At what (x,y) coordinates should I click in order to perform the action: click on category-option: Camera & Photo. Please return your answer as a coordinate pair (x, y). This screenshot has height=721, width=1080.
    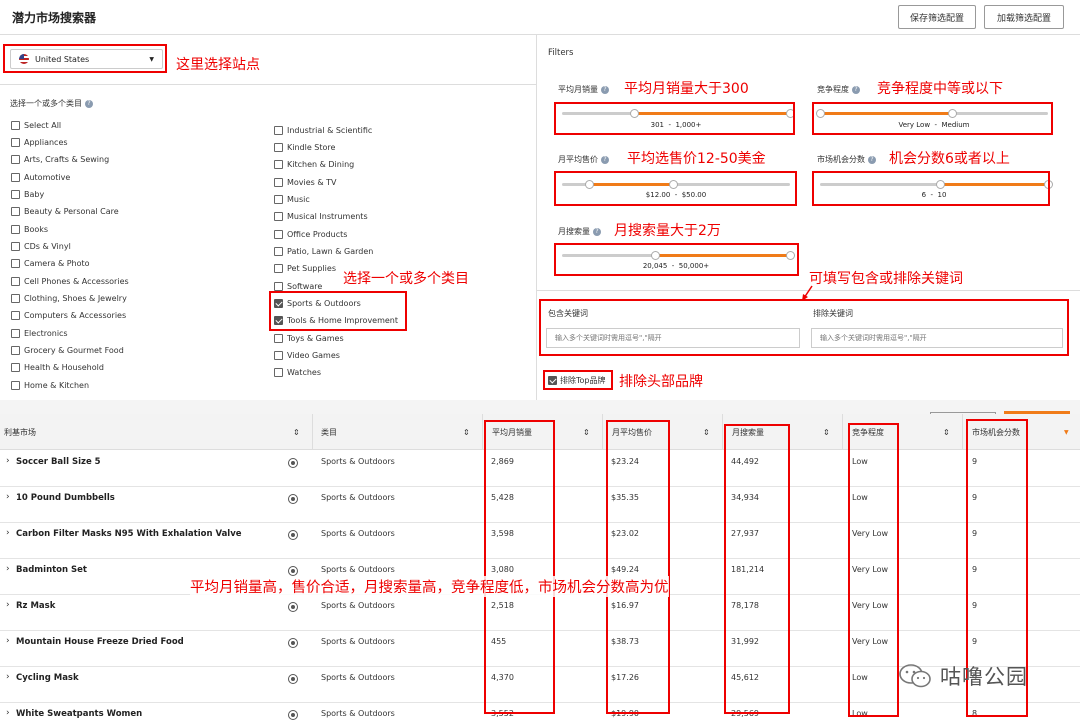
    Looking at the image, I should click on (50, 264).